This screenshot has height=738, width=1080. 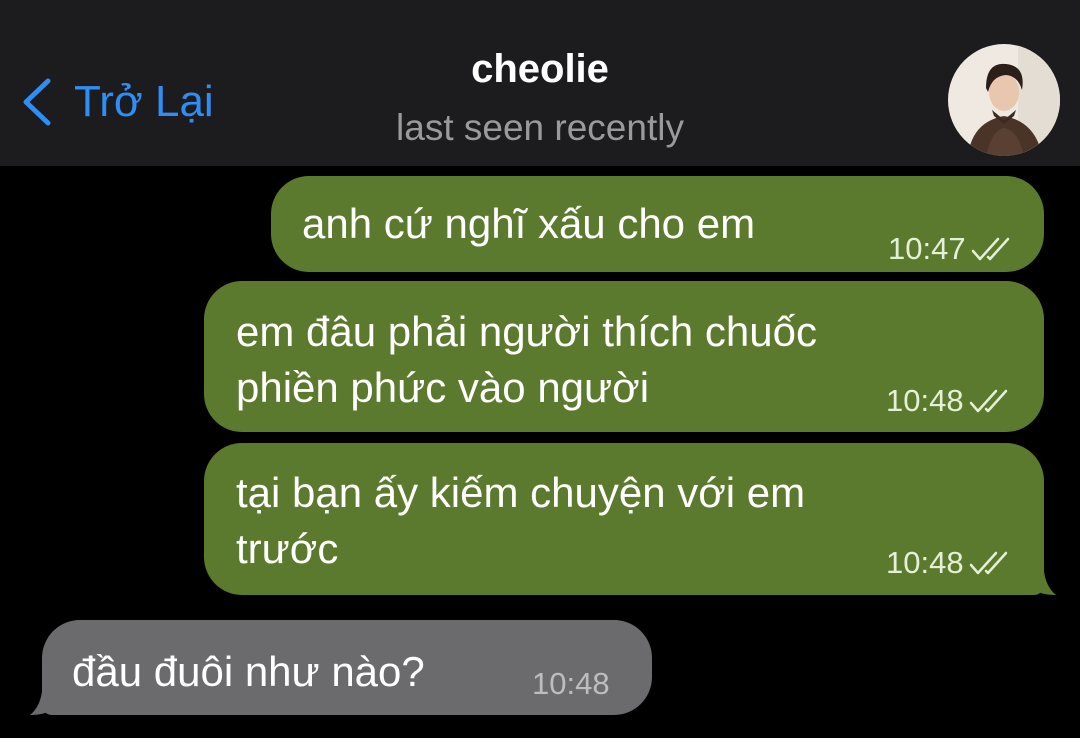 I want to click on avatar, so click(x=1004, y=100).